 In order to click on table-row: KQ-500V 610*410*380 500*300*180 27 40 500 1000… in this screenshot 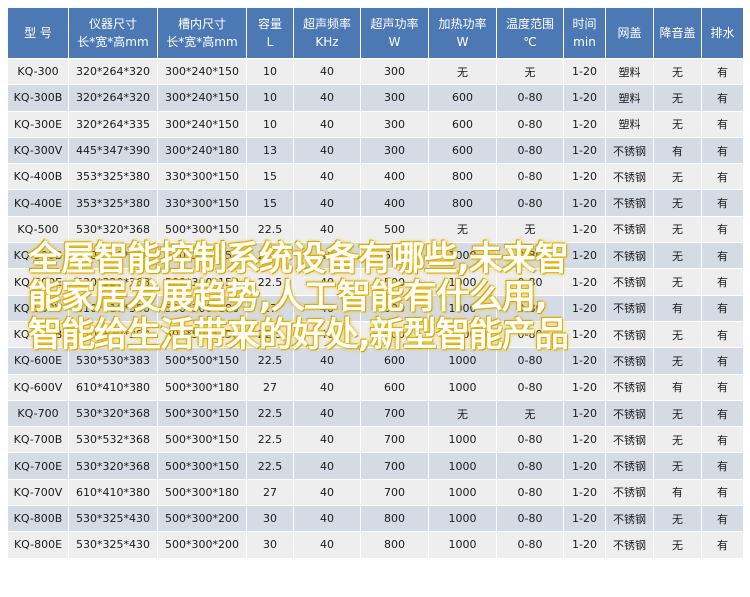, I will do `click(375, 308)`.